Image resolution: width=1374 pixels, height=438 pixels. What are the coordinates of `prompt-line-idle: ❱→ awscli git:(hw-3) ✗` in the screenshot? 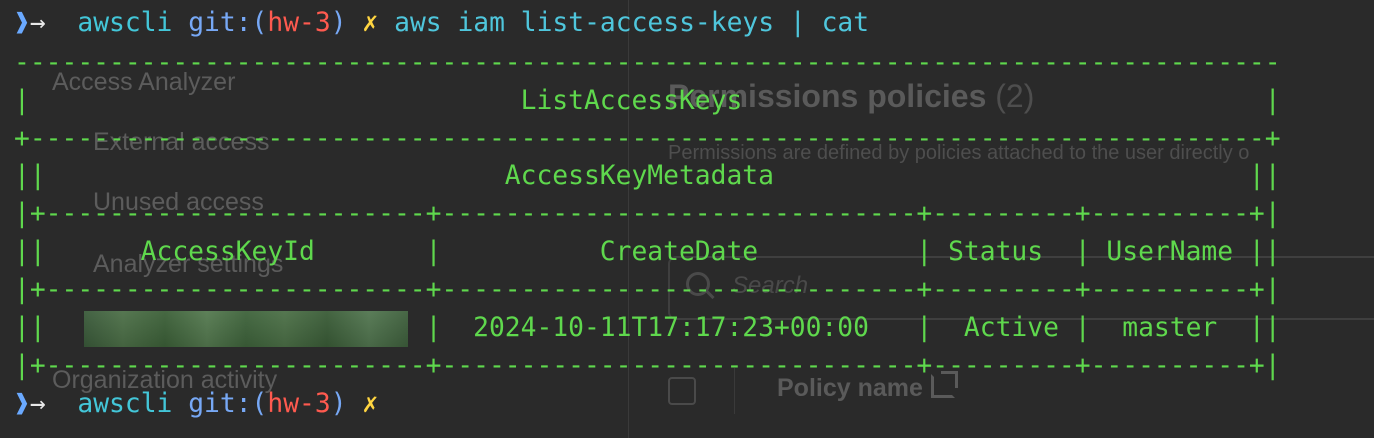 It's located at (196, 404).